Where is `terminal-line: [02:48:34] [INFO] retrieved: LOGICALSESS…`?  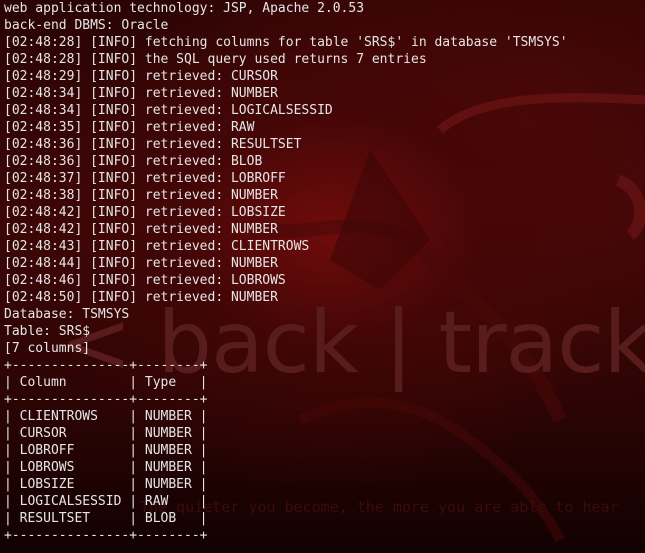
terminal-line: [02:48:34] [INFO] retrieved: LOGICALSESS… is located at coordinates (168, 110).